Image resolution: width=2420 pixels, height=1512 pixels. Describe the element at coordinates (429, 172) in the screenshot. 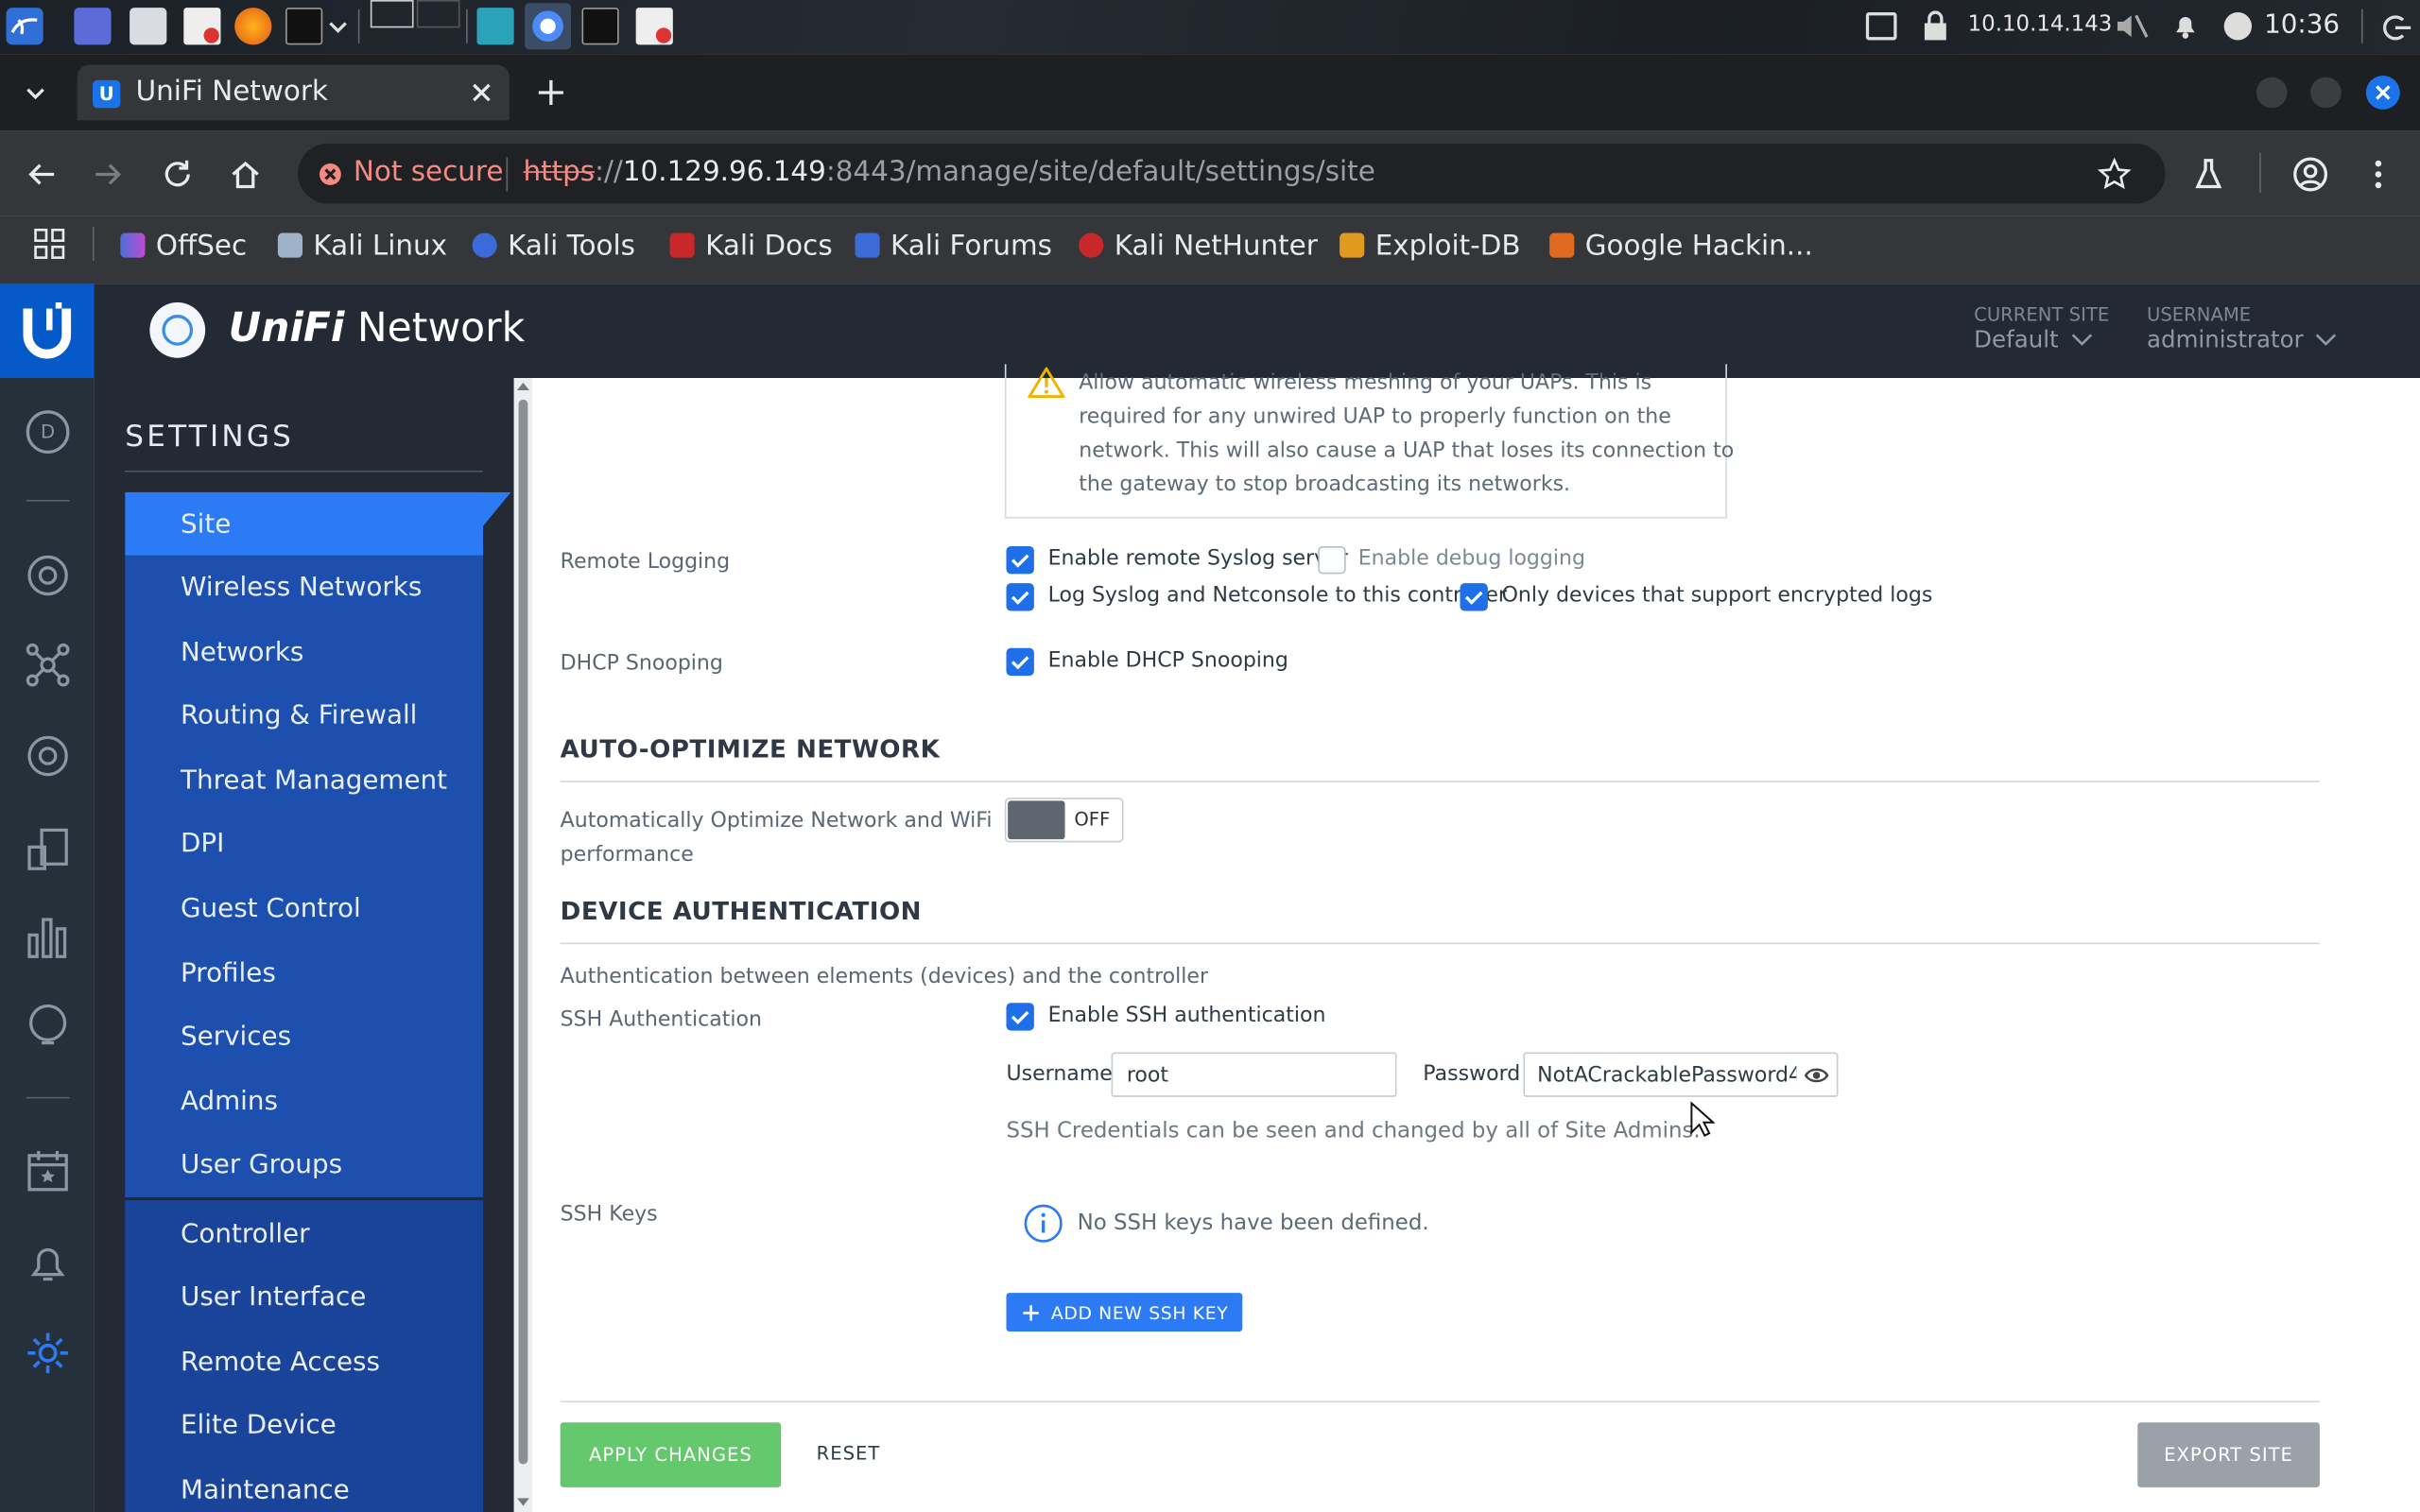

I see `security-label: Not secure` at that location.